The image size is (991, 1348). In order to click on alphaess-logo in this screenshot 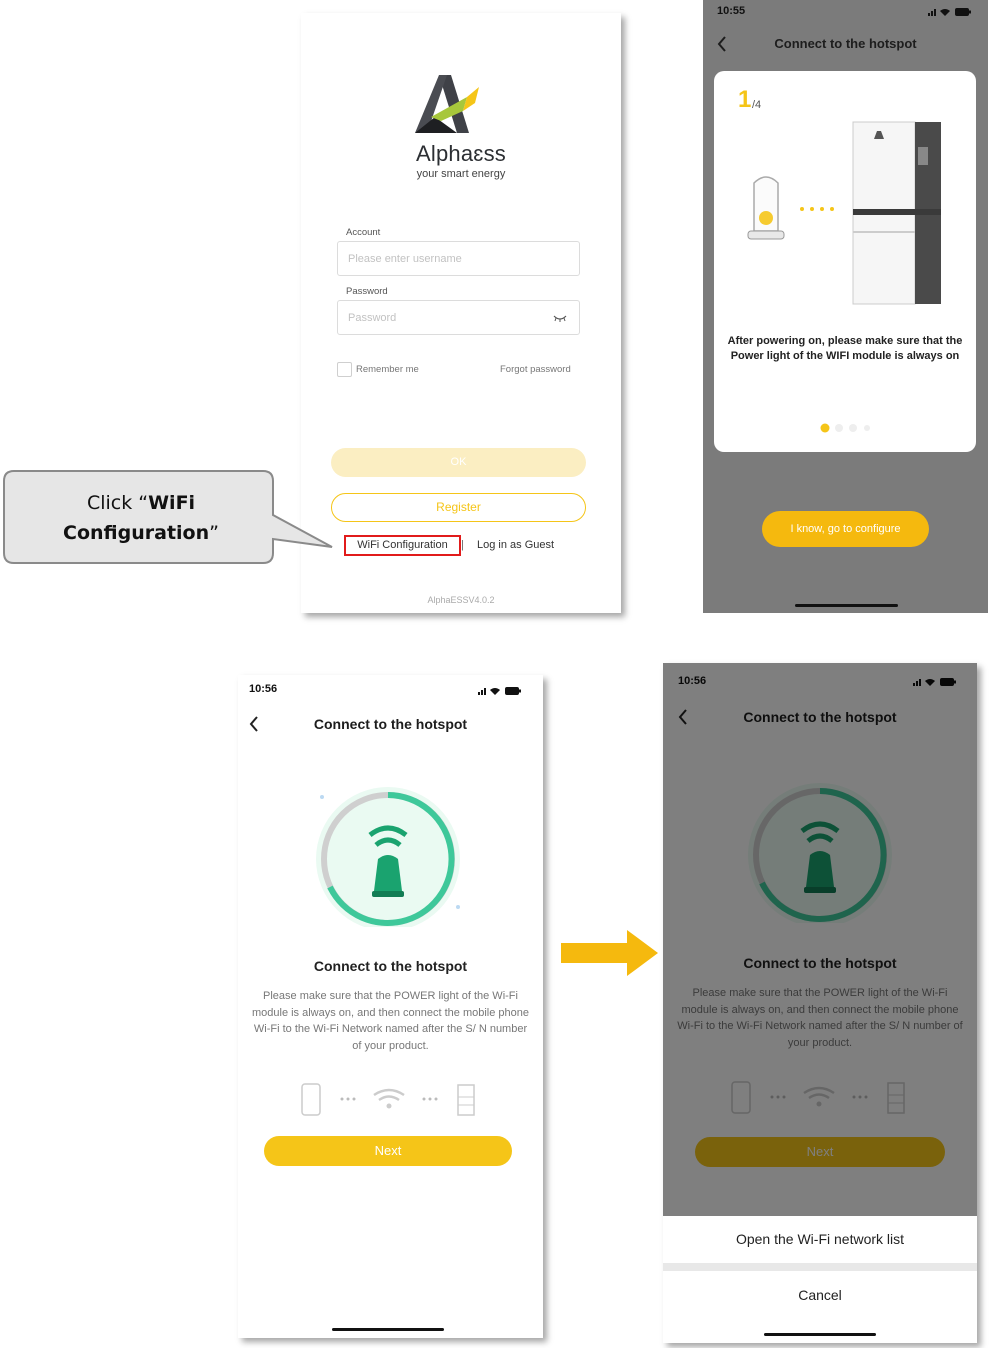, I will do `click(447, 104)`.